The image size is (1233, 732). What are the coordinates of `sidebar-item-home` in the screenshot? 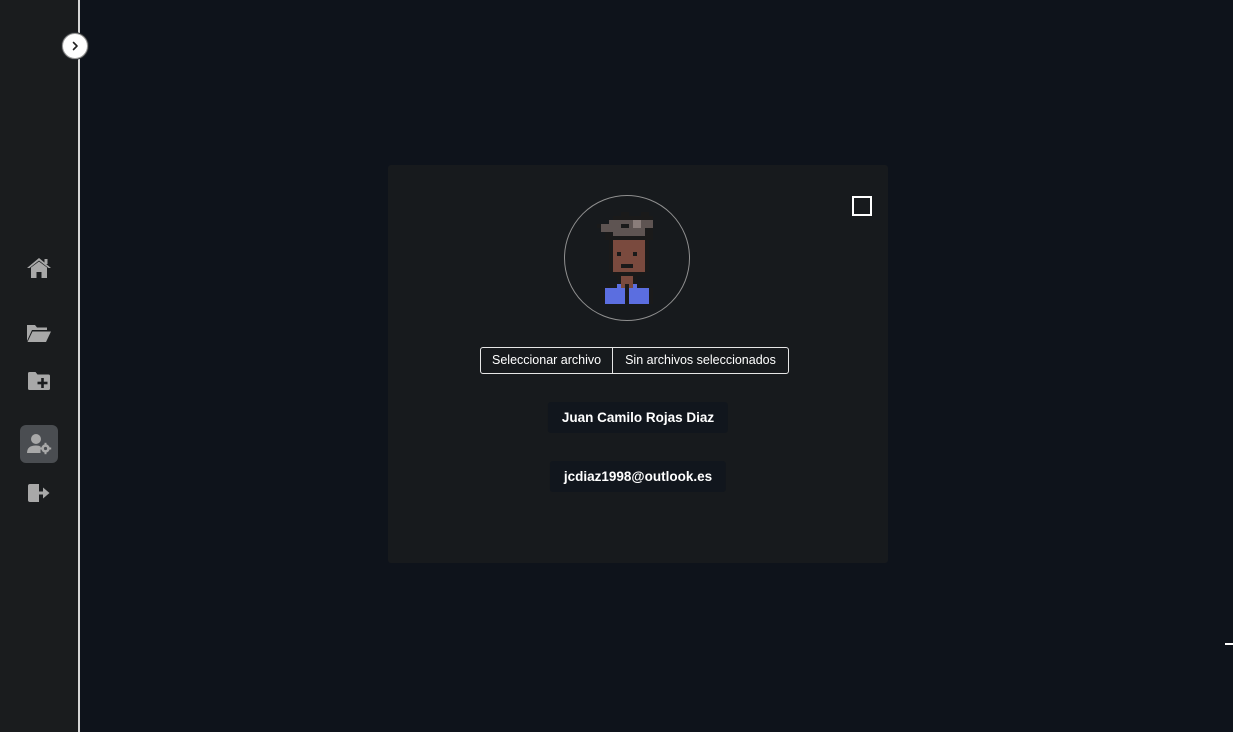 It's located at (39, 268).